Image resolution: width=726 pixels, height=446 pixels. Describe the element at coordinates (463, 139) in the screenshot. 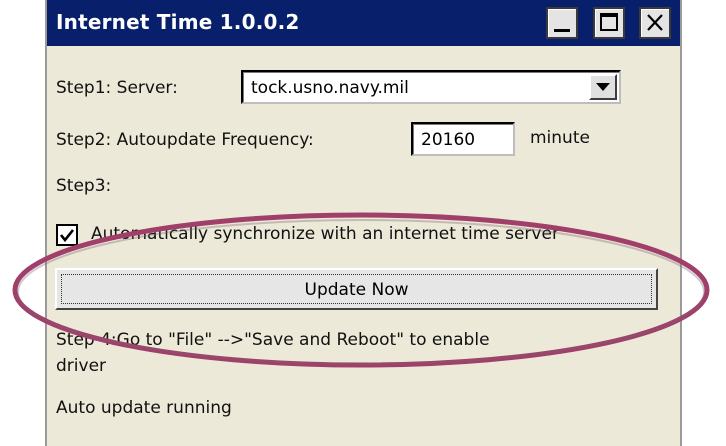

I see `frequency-field: 20160` at that location.